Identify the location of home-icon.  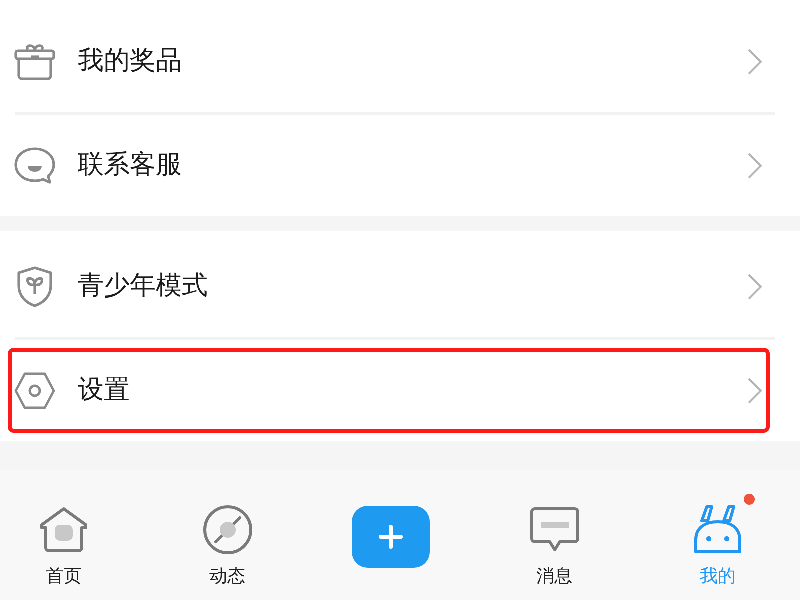
(64, 530).